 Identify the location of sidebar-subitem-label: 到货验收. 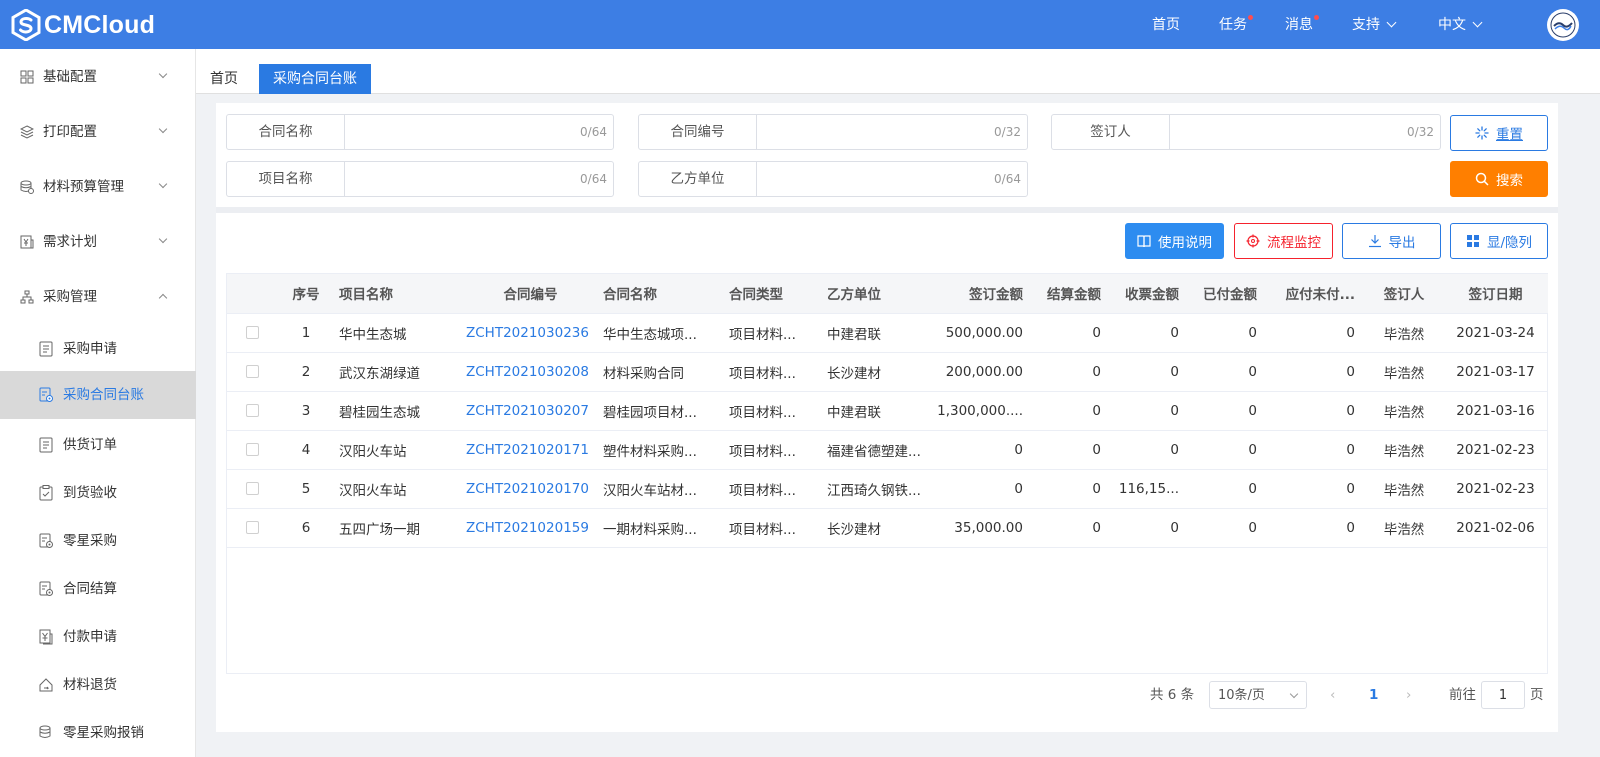
(90, 493).